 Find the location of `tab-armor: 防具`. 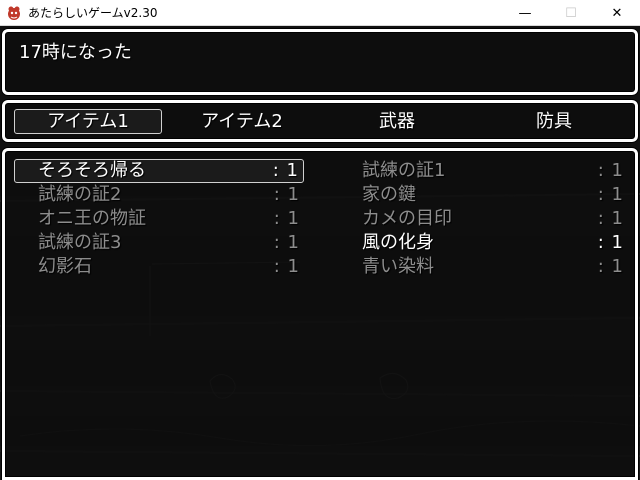

tab-armor: 防具 is located at coordinates (554, 121).